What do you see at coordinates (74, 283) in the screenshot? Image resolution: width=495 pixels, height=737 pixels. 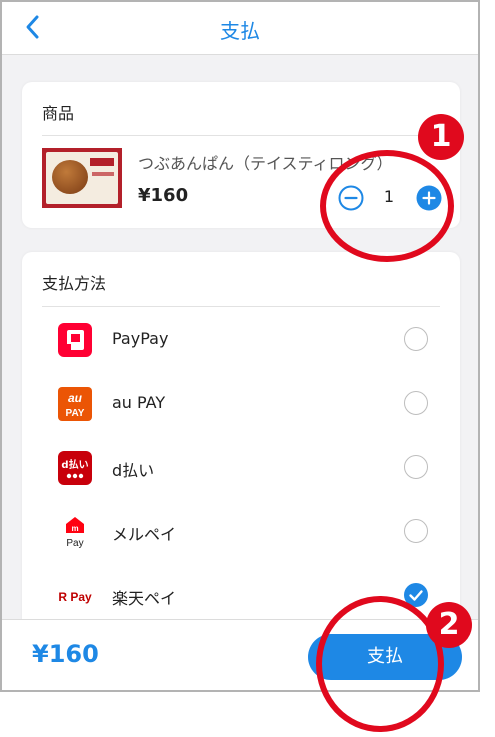 I see `payment-section-label: 支払方法` at bounding box center [74, 283].